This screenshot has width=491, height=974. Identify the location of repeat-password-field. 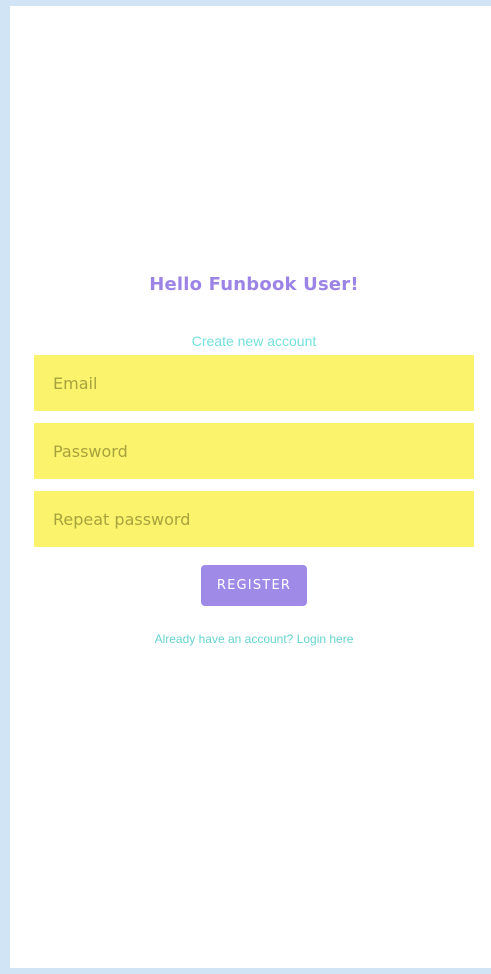
(254, 519).